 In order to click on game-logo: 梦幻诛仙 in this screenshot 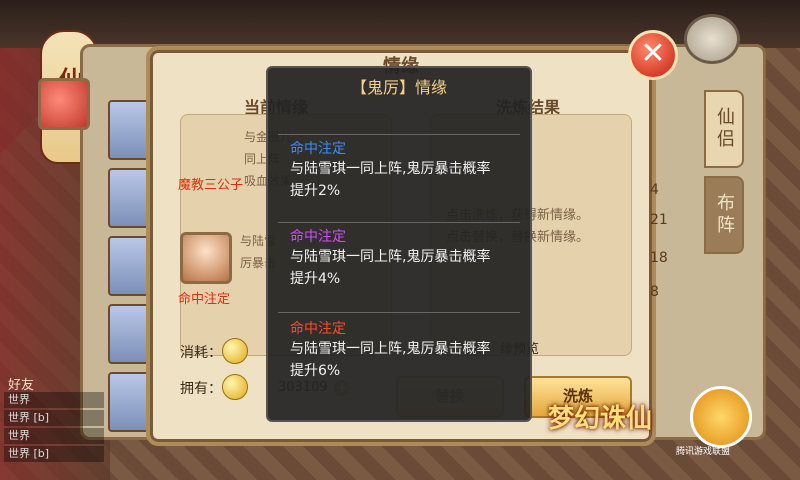, I will do `click(600, 419)`.